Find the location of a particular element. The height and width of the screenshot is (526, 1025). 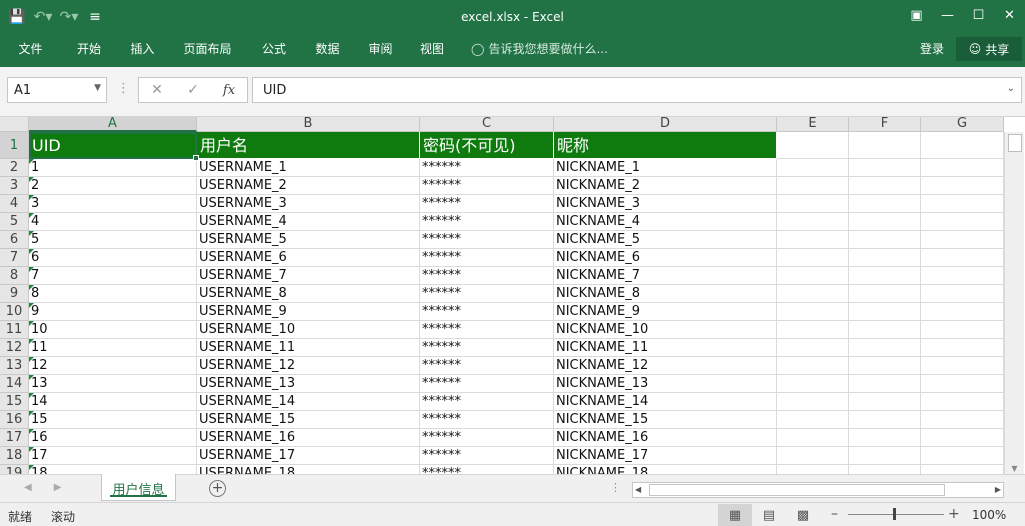

page-break-view-icon: ▩ is located at coordinates (803, 515).